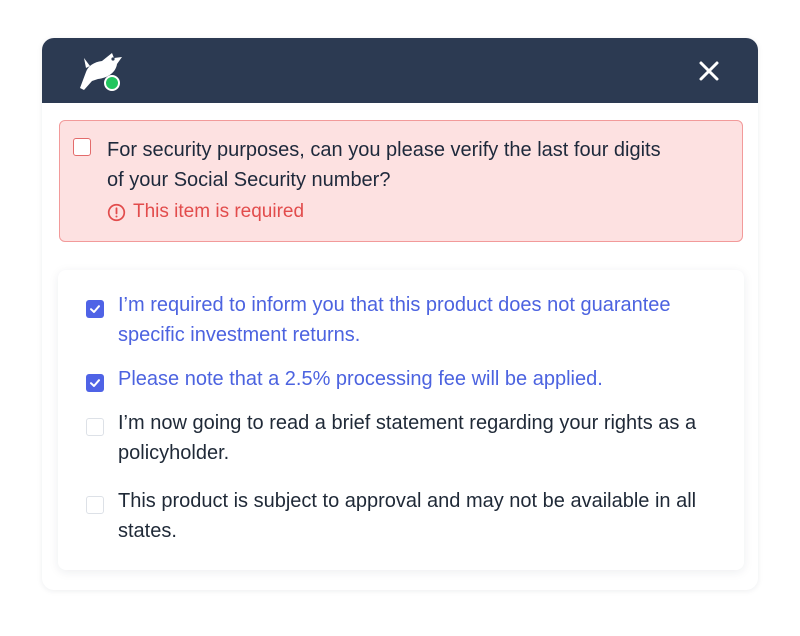 Image resolution: width=800 pixels, height=636 pixels. I want to click on status-dot-icon, so click(112, 83).